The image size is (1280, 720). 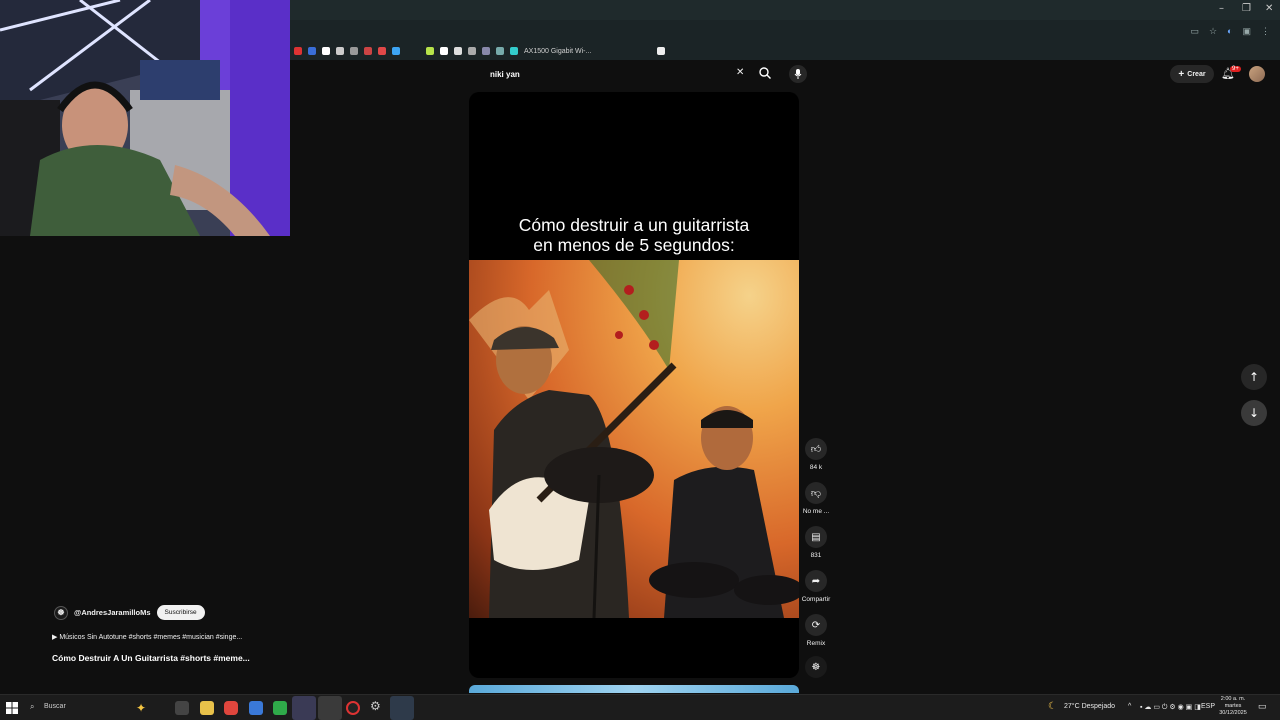 What do you see at coordinates (1170, 707) in the screenshot?
I see `tray-icons: ▪ ☁ ▭ ⏻ ⚙ ◉ ▣ ◨` at bounding box center [1170, 707].